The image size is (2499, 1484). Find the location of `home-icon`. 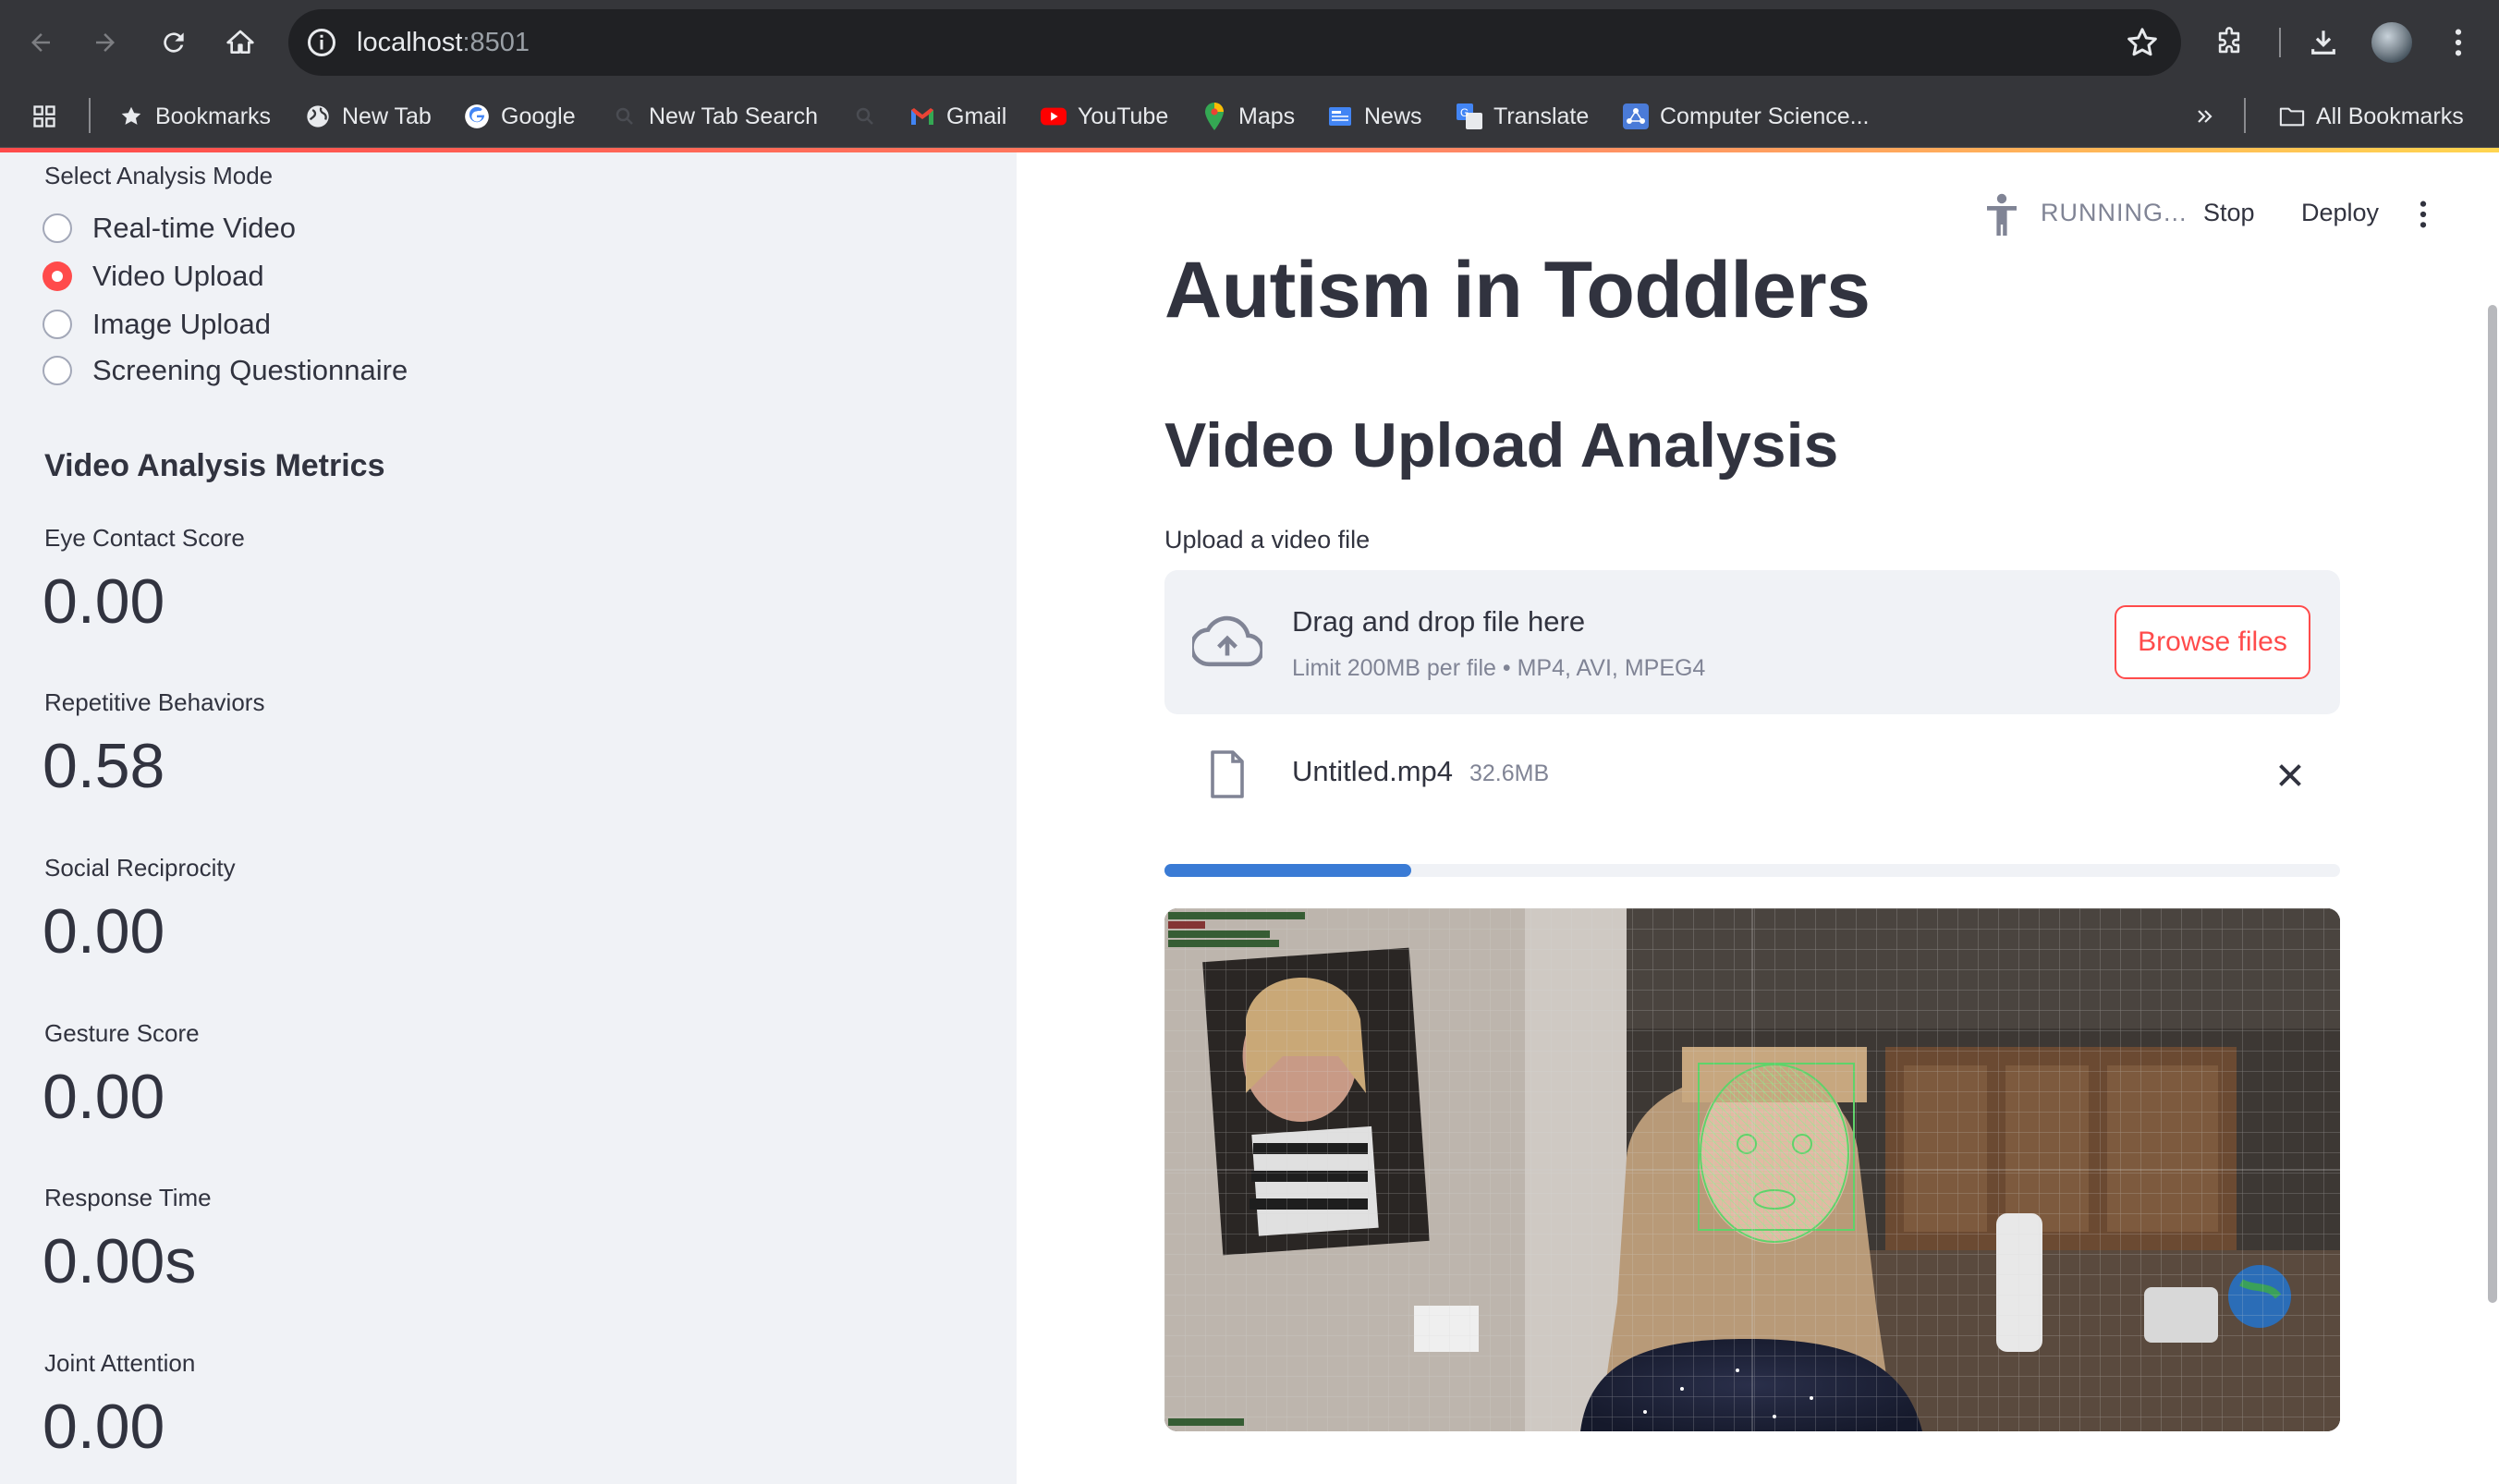

home-icon is located at coordinates (240, 42).